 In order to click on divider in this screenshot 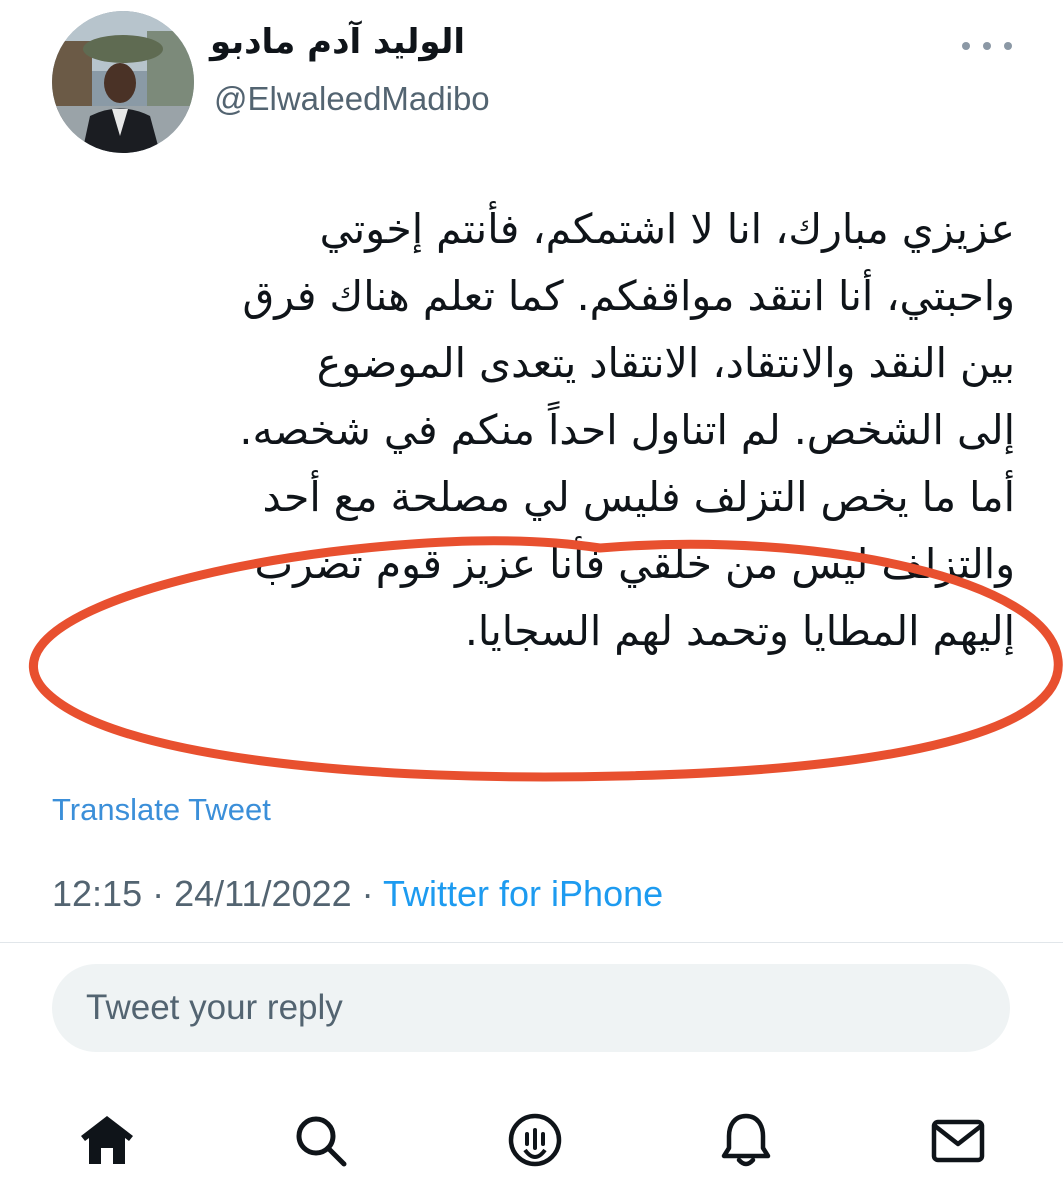, I will do `click(531, 942)`.